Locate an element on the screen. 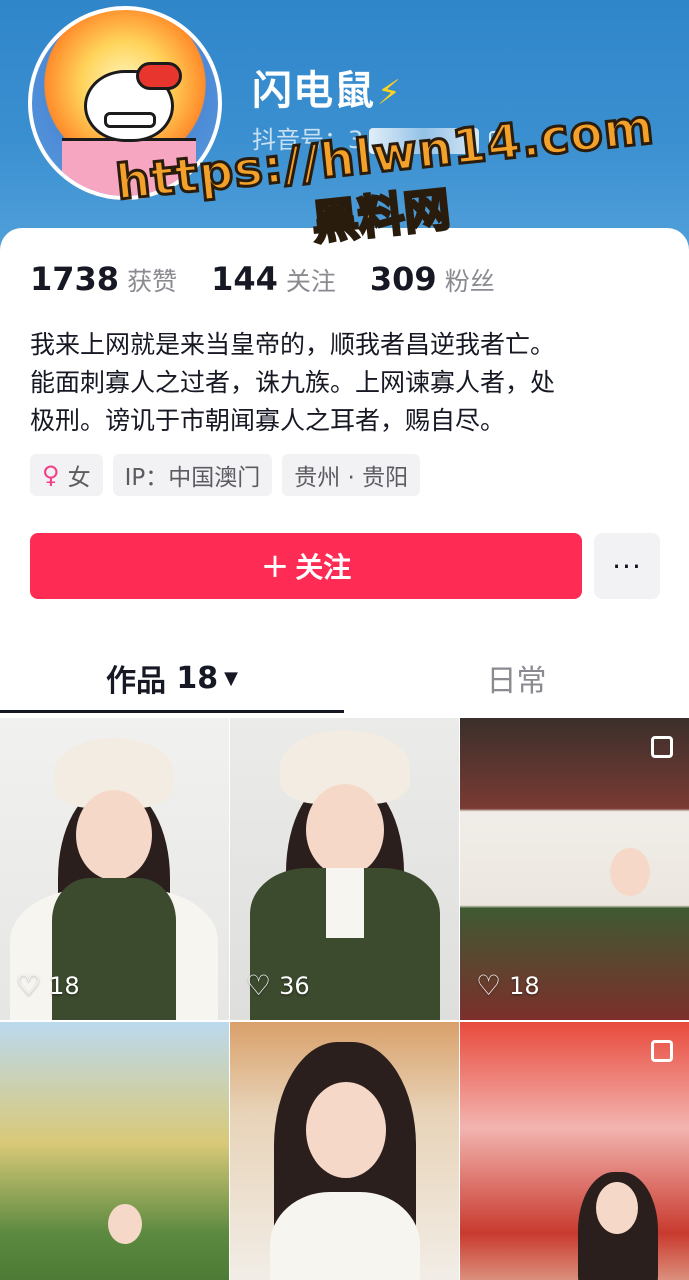 This screenshot has width=689, height=1280. stat-followers: 309 粉丝 is located at coordinates (432, 279).